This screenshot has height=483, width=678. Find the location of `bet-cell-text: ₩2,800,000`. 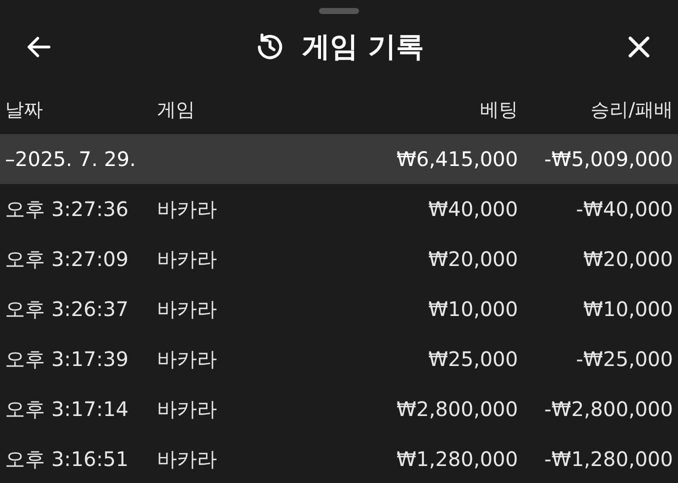

bet-cell-text: ₩2,800,000 is located at coordinates (456, 409).